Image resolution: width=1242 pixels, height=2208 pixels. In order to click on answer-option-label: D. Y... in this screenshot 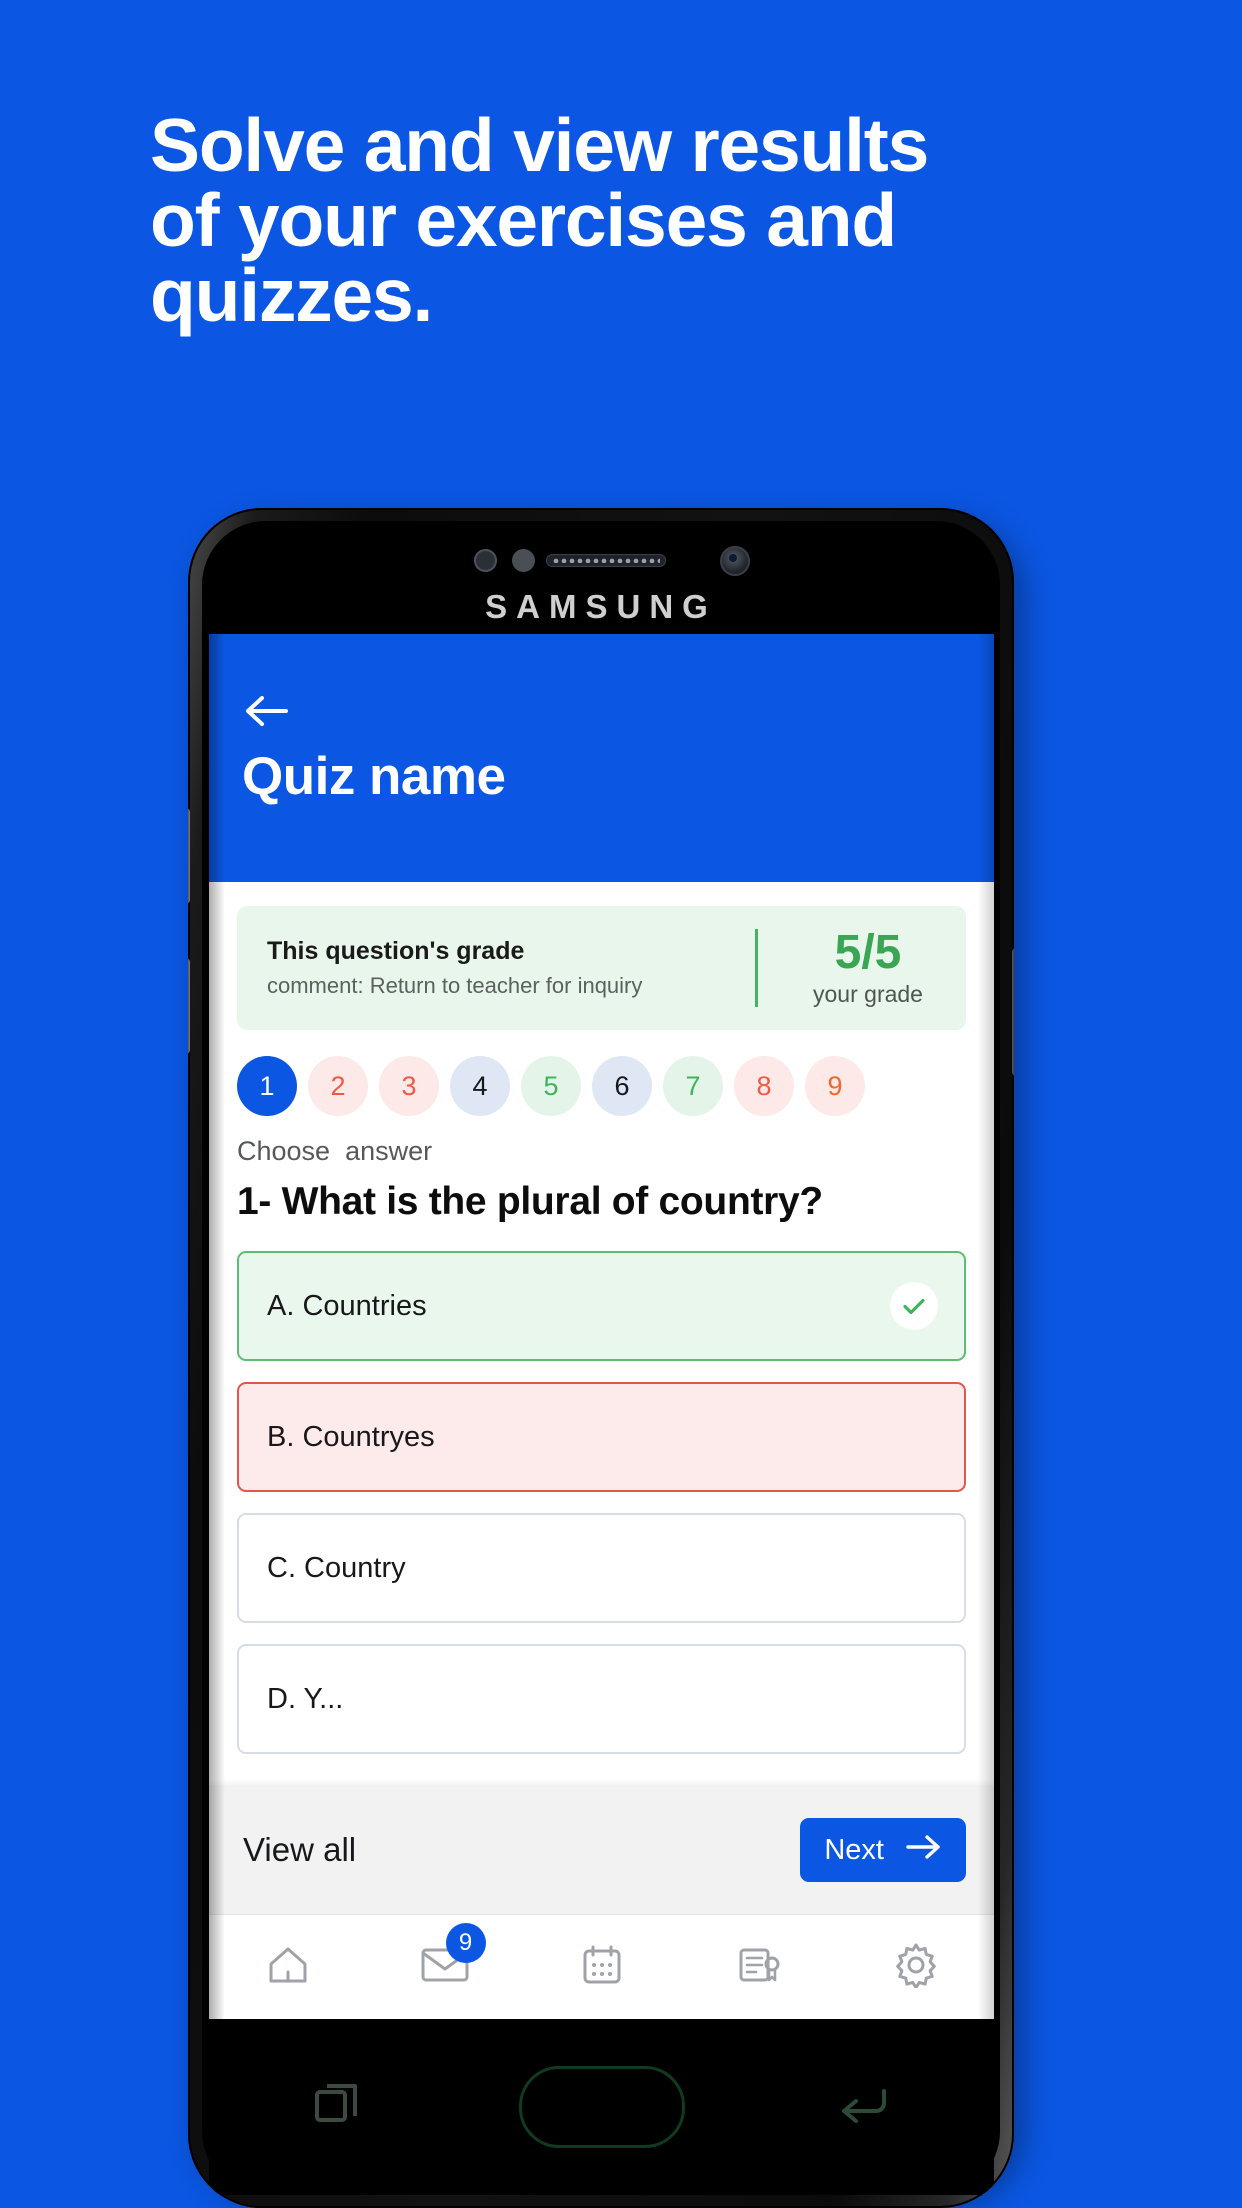, I will do `click(305, 1698)`.